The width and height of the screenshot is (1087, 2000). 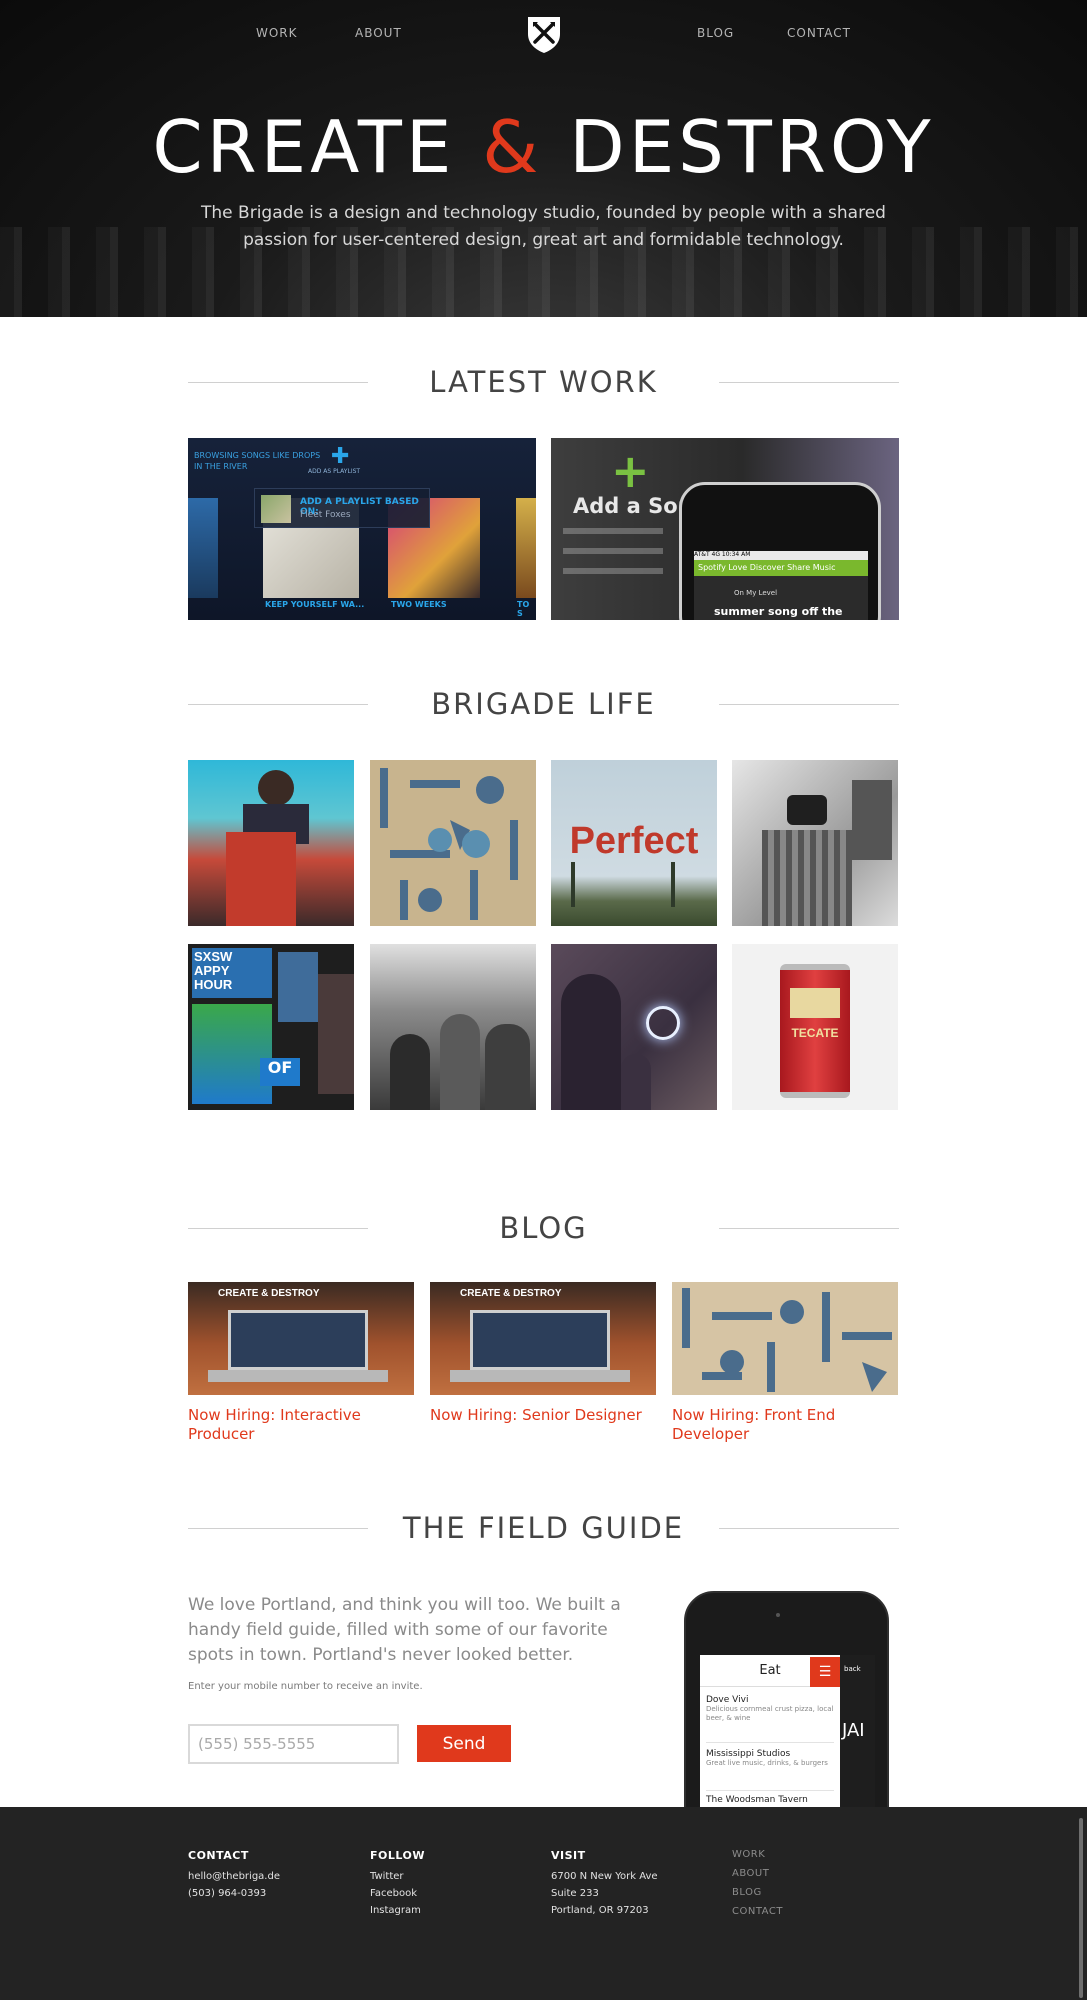 I want to click on beer-can: TECATE, so click(x=815, y=1031).